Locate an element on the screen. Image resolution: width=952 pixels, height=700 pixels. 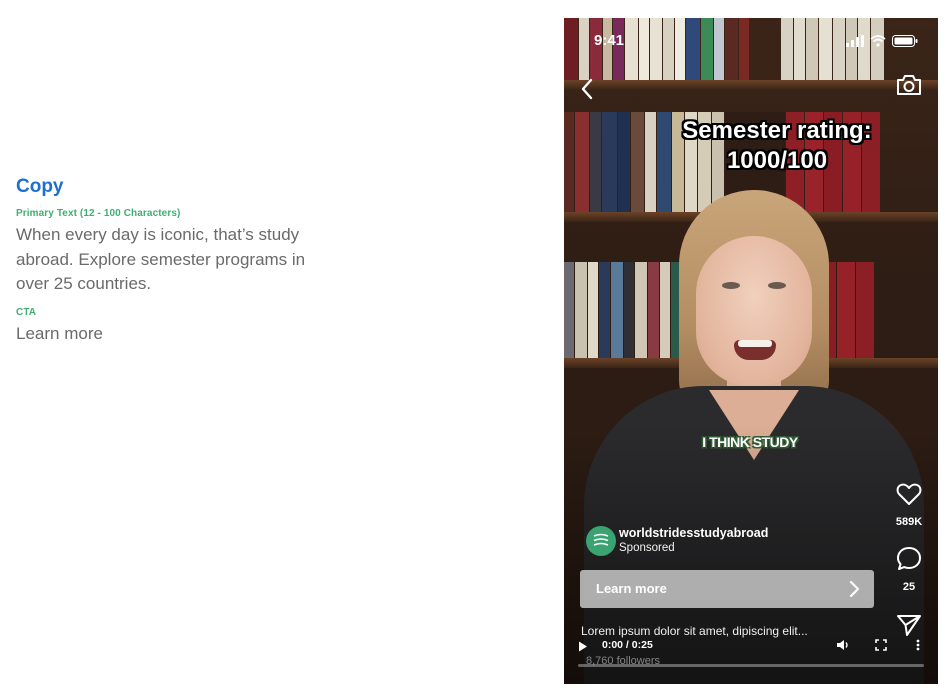
likes-count: 589K is located at coordinates (909, 522).